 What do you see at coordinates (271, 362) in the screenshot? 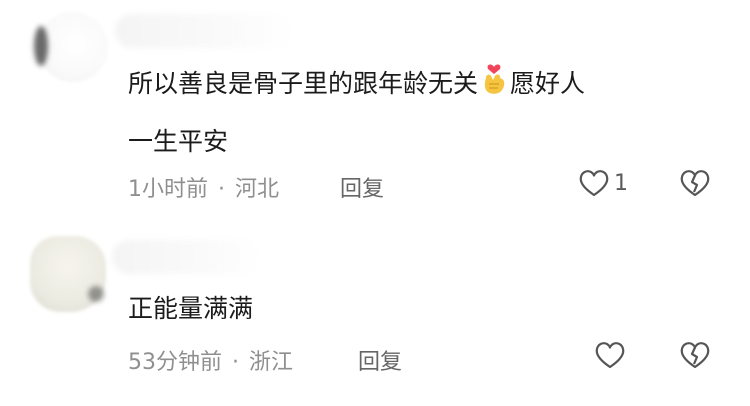
I see `location: 浙江` at bounding box center [271, 362].